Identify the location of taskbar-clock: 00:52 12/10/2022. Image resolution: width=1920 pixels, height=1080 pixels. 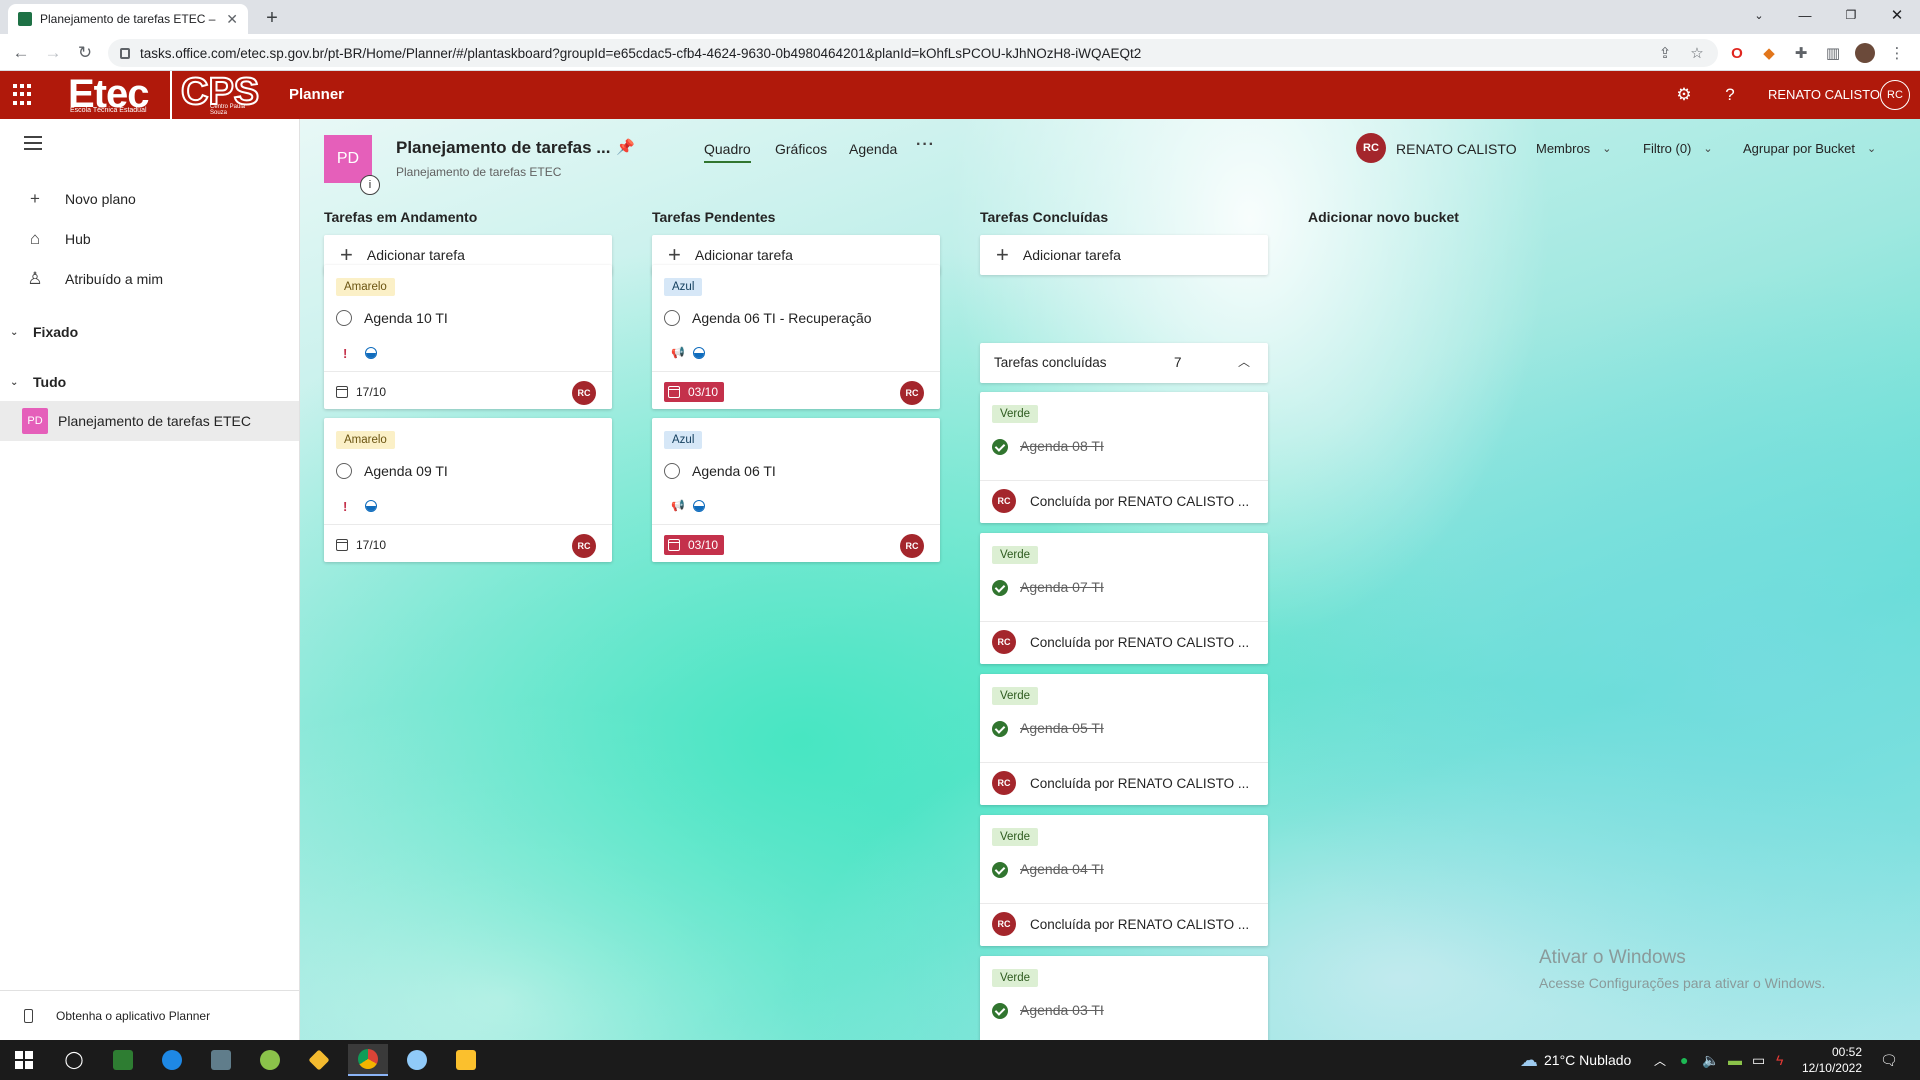
(1827, 1060).